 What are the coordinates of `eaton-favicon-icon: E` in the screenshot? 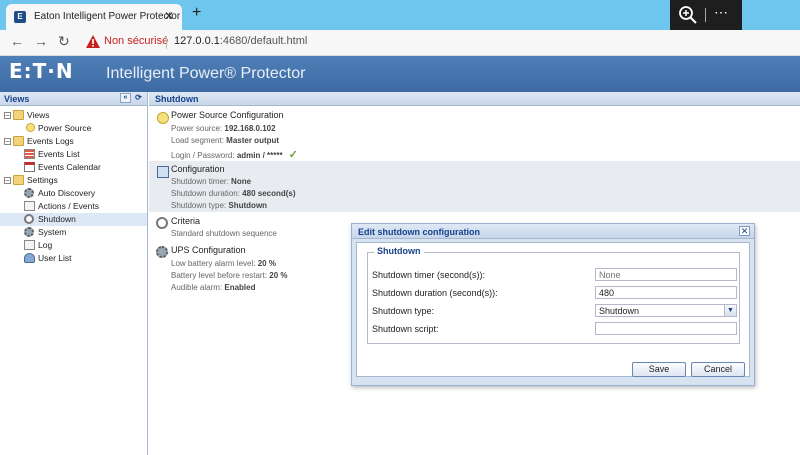 It's located at (20, 17).